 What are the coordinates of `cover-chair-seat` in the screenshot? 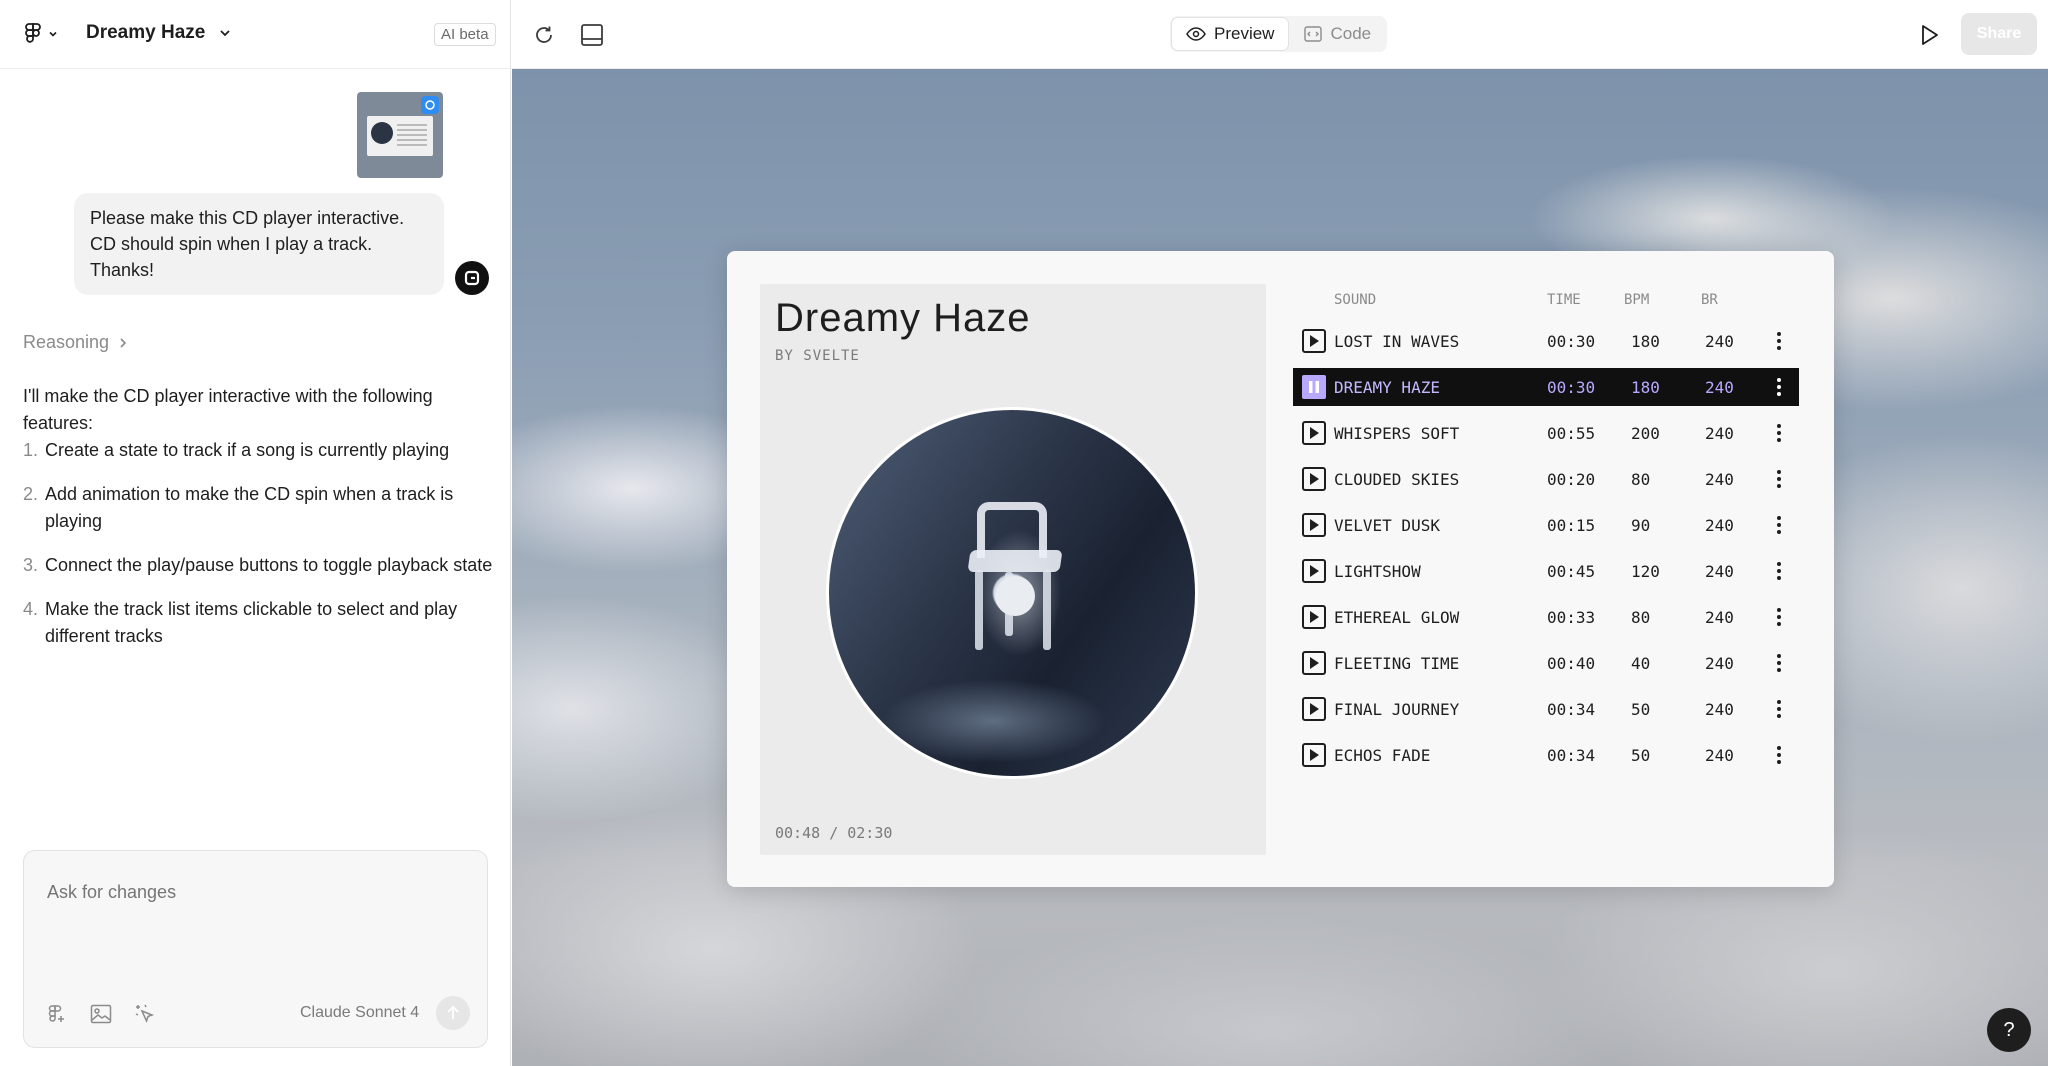 It's located at (1015, 561).